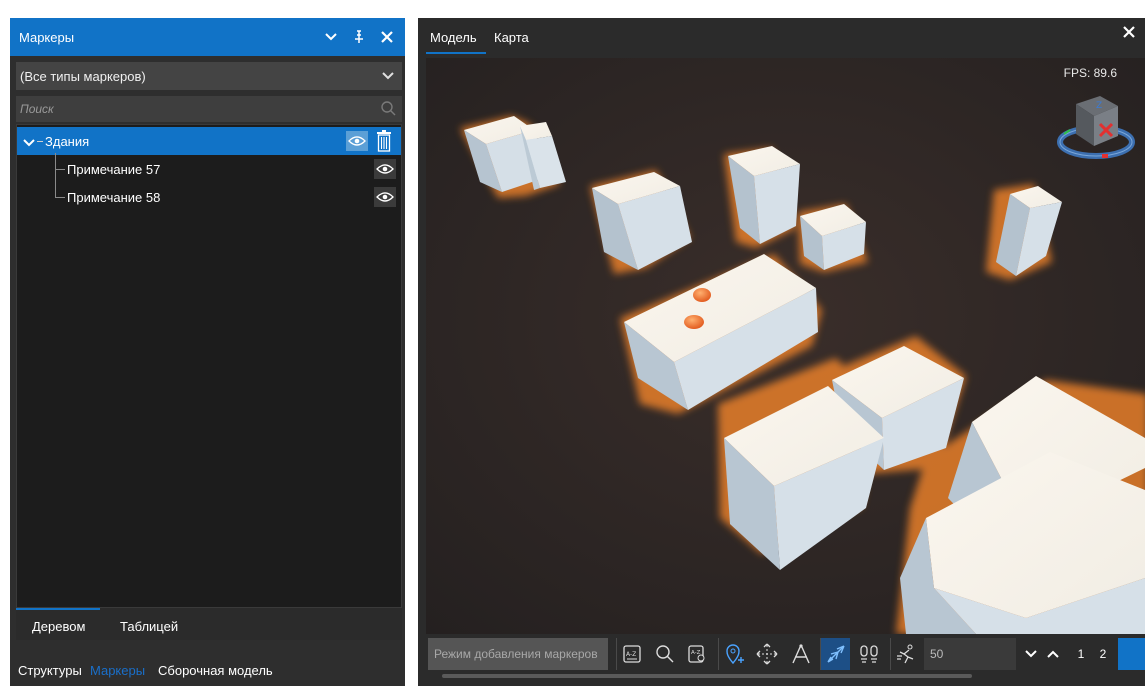 The image size is (1145, 686). I want to click on chevron-up-icon, so click(1053, 654).